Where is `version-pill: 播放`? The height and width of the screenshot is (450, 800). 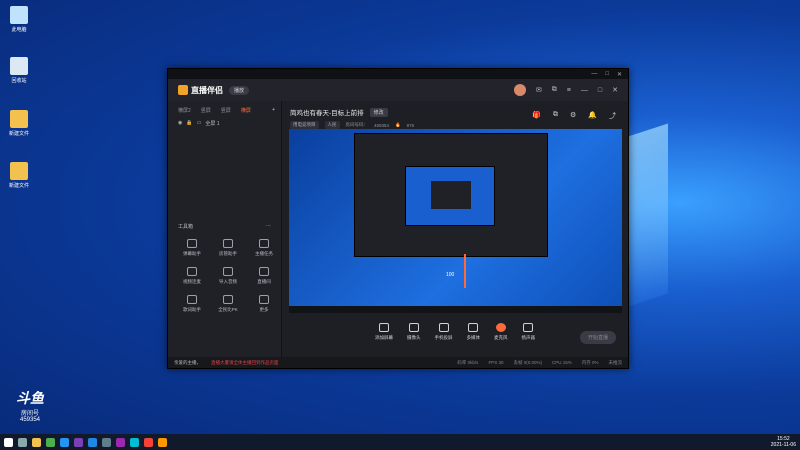
version-pill: 播放 is located at coordinates (239, 90).